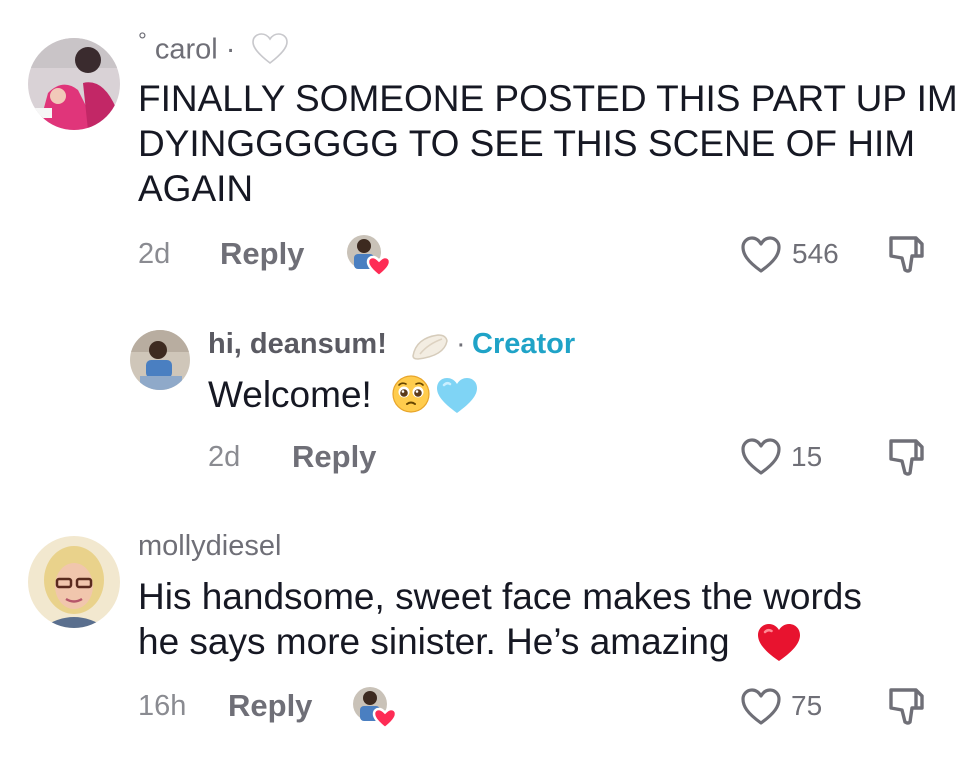  I want to click on comment-username-row: ° carol ·, so click(186, 47).